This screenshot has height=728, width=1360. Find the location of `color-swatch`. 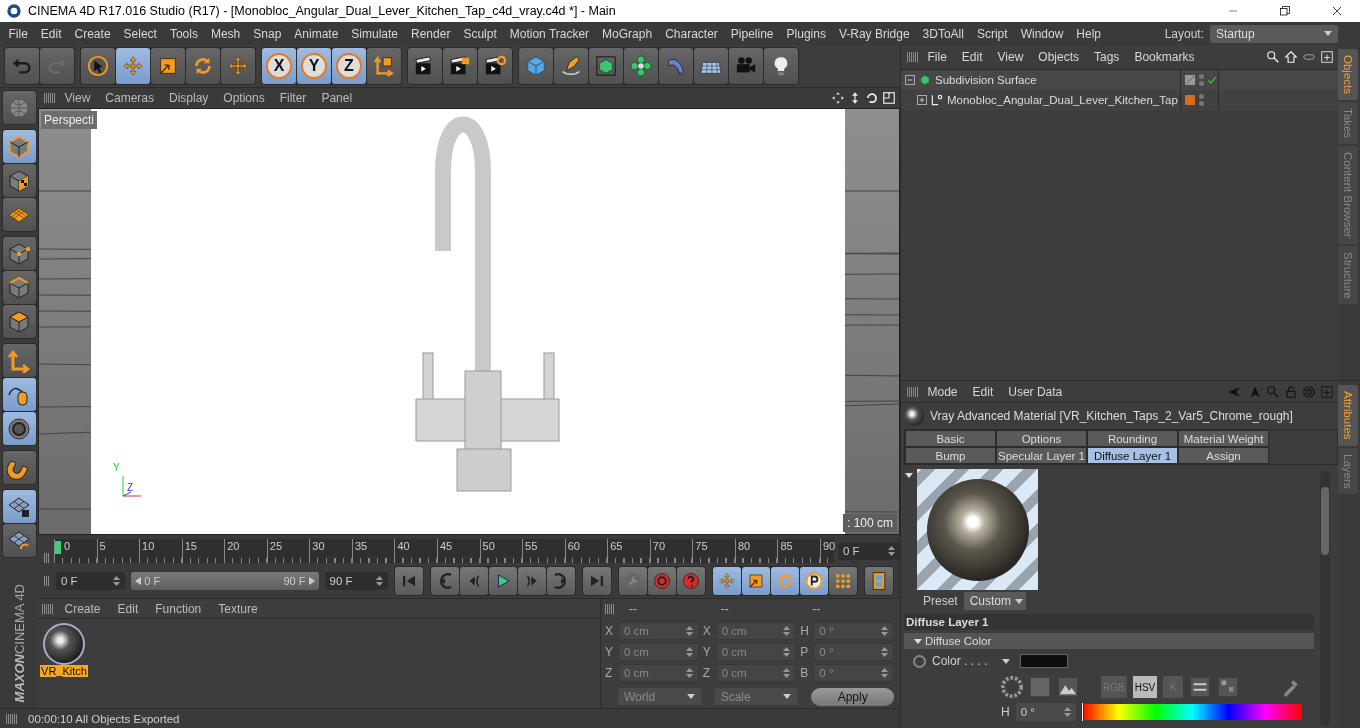

color-swatch is located at coordinates (1044, 661).